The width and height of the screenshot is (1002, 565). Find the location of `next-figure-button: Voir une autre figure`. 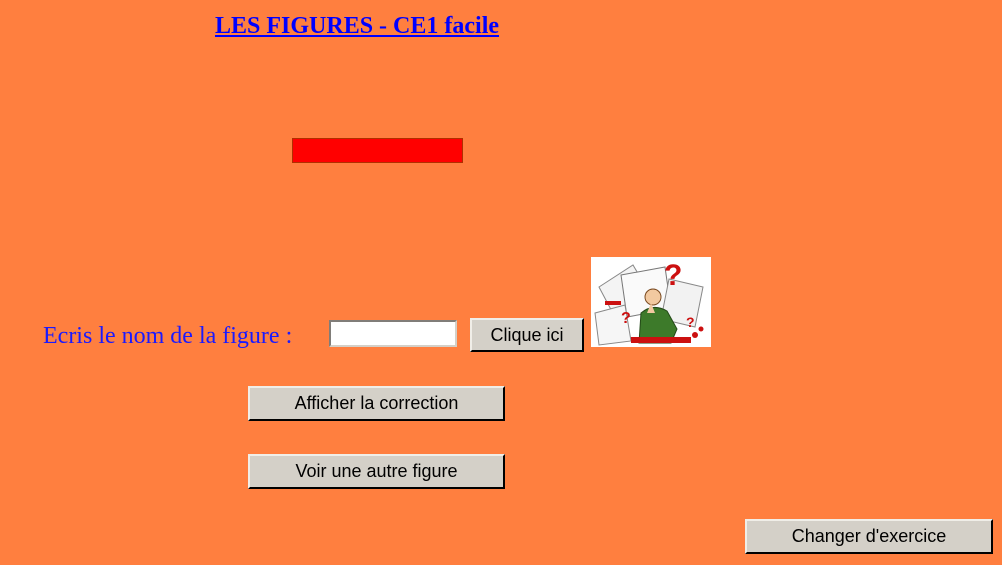

next-figure-button: Voir une autre figure is located at coordinates (376, 471).